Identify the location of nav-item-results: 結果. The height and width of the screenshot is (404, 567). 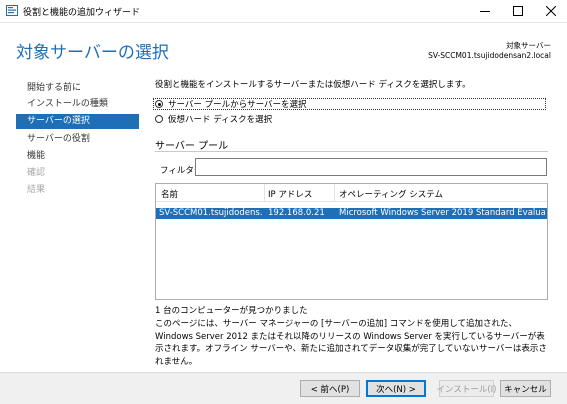
(36, 190).